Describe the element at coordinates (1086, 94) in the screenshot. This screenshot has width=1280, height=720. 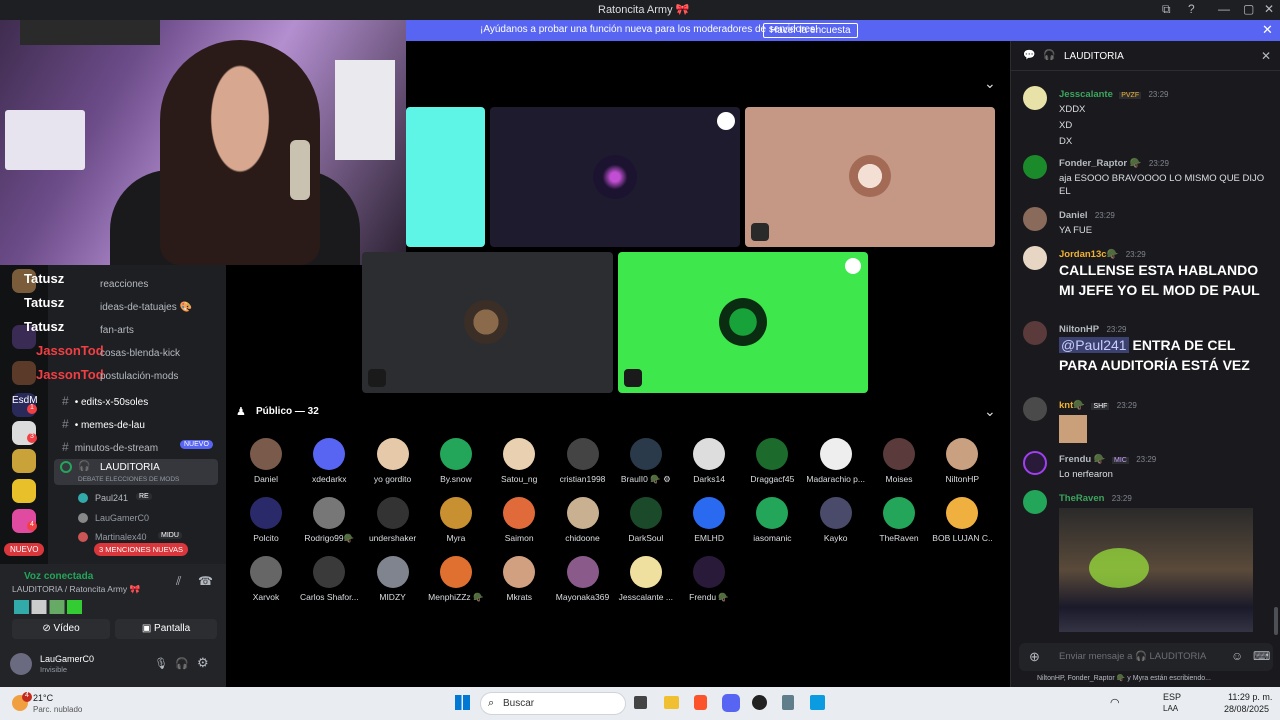
I see `message-author: Jesscalante` at that location.